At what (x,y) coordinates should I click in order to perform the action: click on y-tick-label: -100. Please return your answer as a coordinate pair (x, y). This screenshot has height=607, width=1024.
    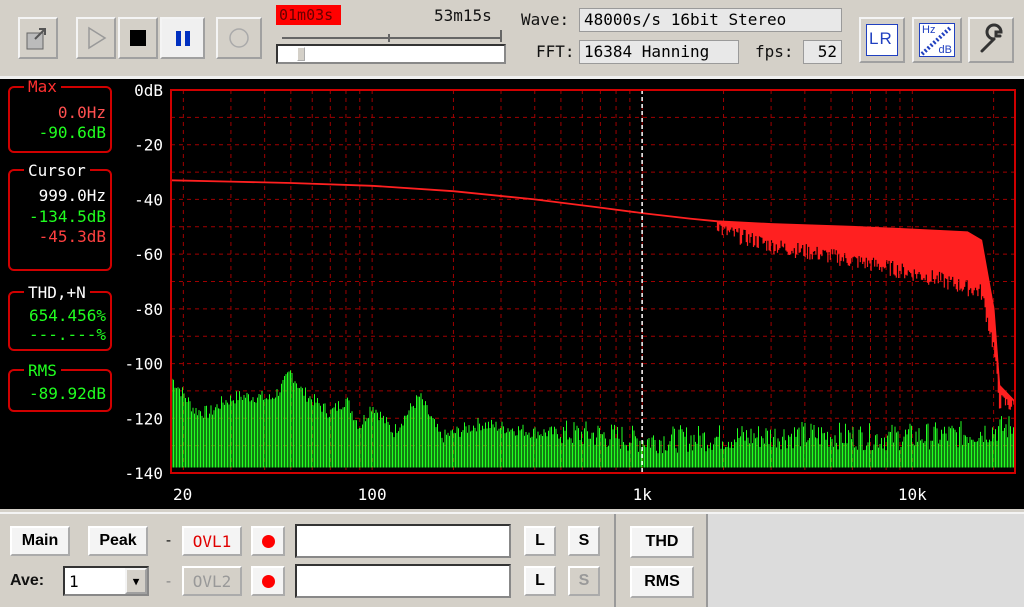
    Looking at the image, I should click on (143, 364).